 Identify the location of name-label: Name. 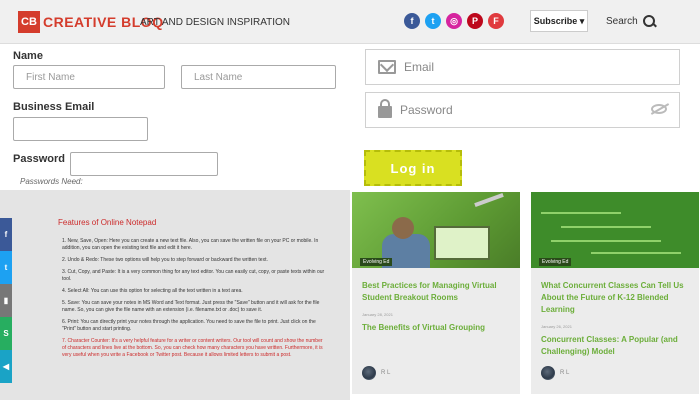
(28, 56).